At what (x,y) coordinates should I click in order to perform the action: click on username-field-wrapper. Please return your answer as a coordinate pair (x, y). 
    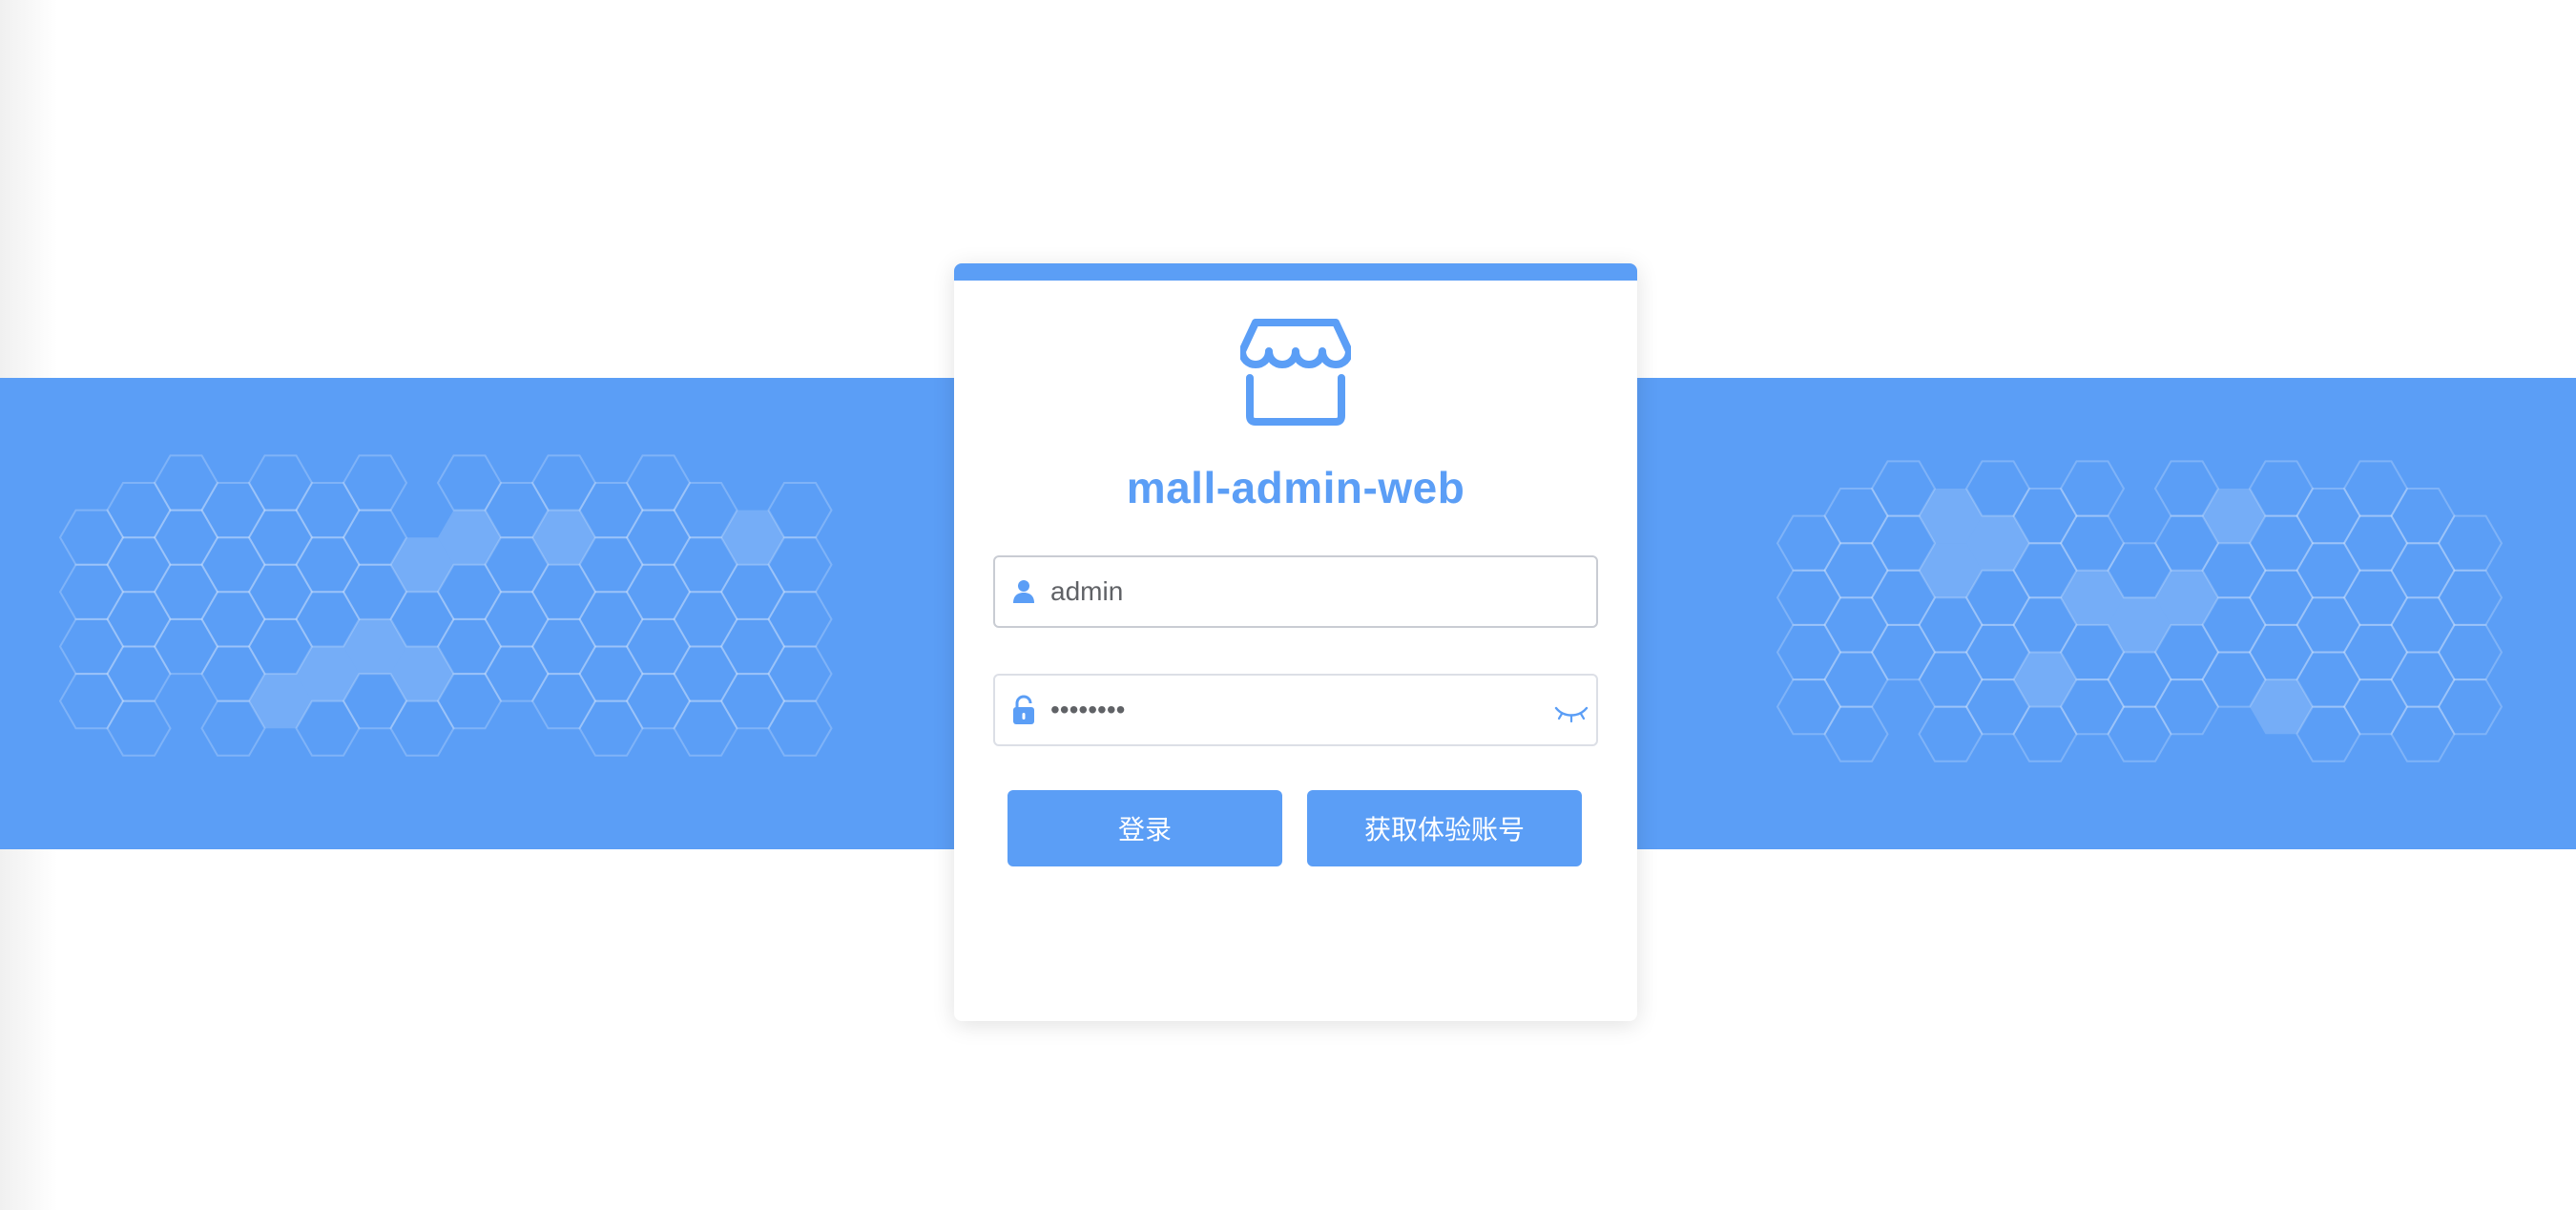
    Looking at the image, I should click on (1295, 591).